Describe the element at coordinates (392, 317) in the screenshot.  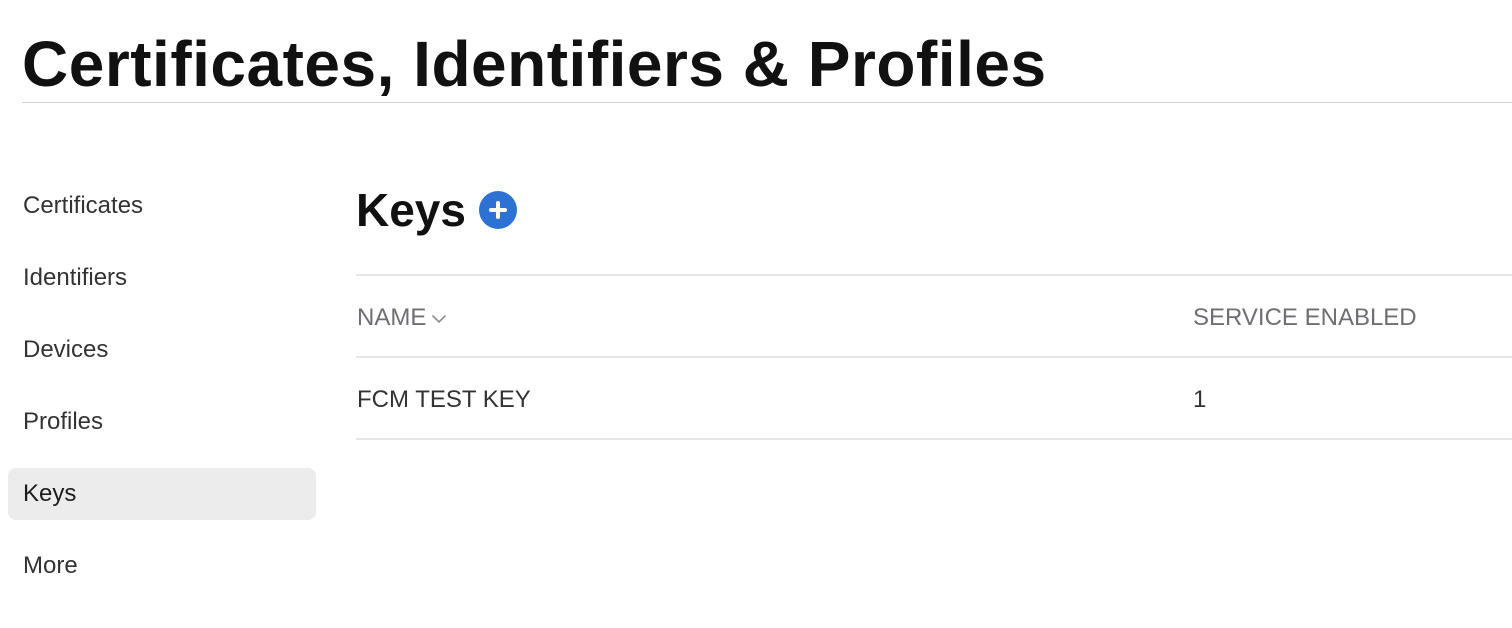
I see `column-header-label: NAME` at that location.